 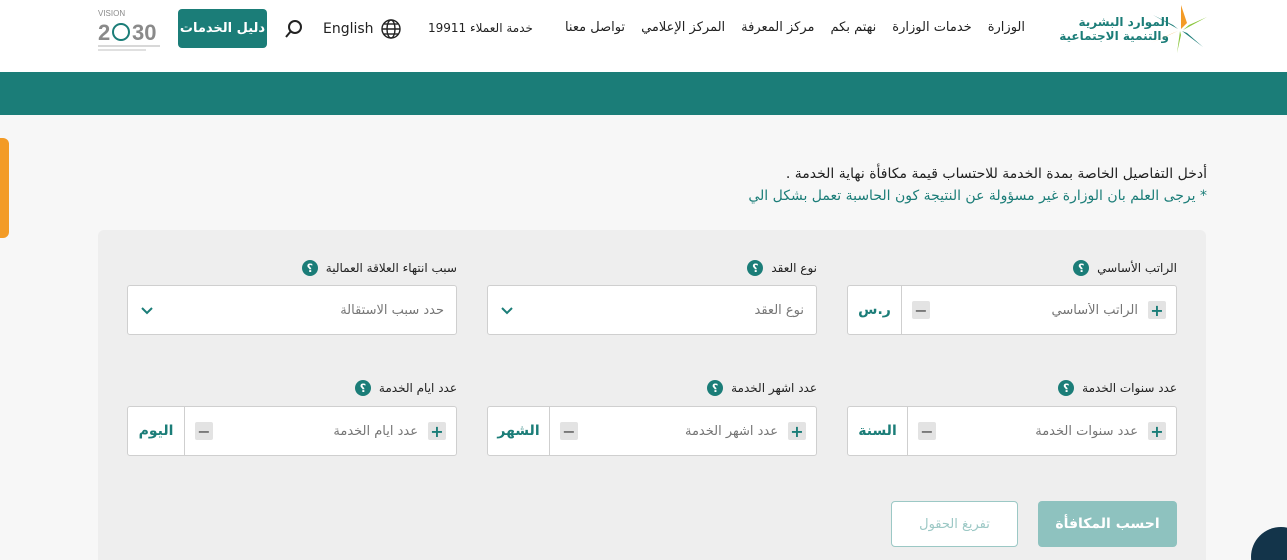 I want to click on years-help-icon: ؟, so click(x=1066, y=388).